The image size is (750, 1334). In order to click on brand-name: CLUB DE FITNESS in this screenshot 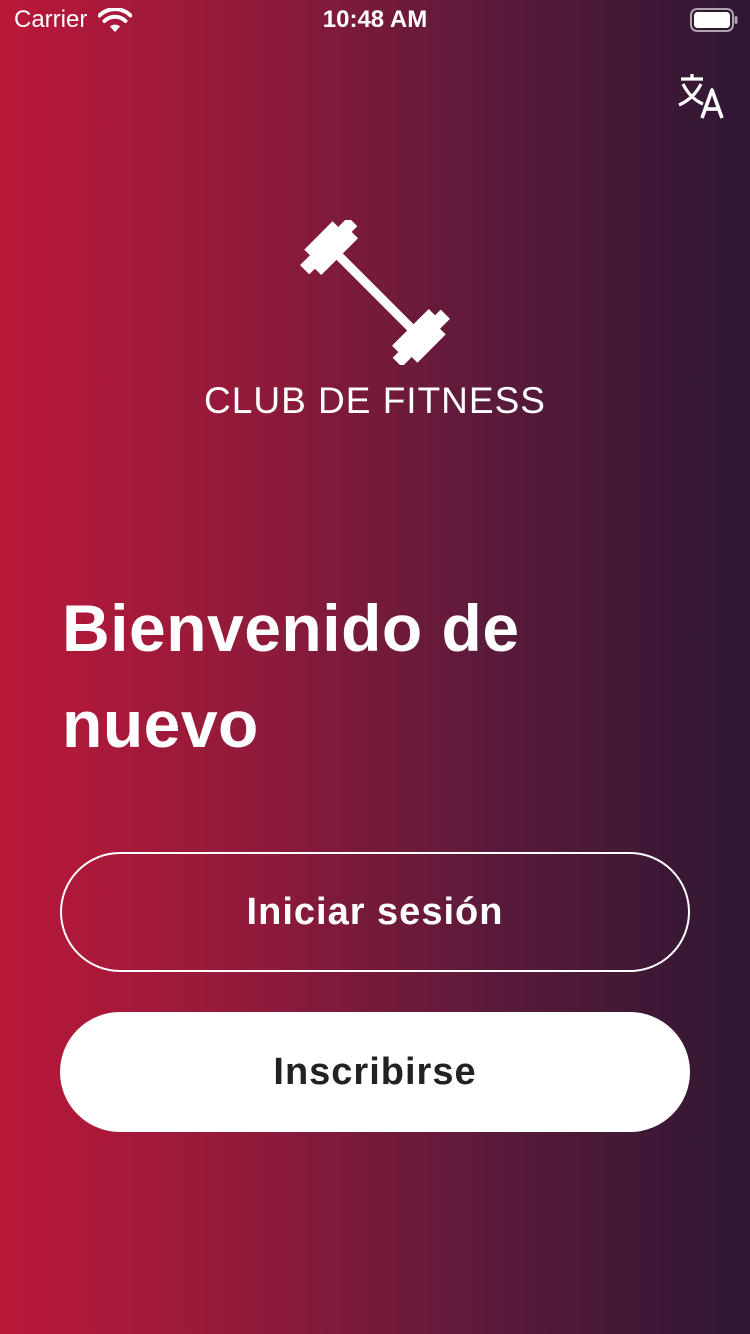, I will do `click(375, 400)`.